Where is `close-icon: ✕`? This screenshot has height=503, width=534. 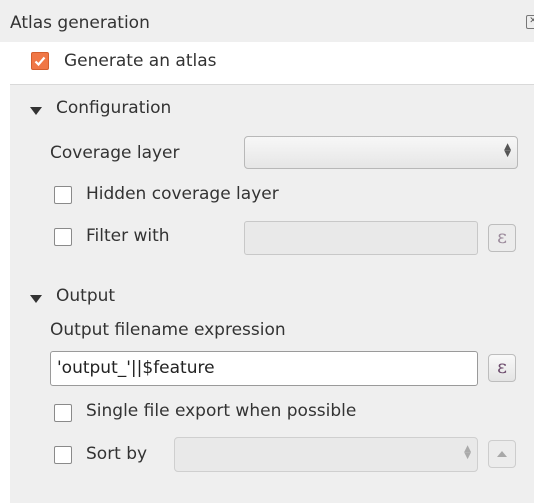 close-icon: ✕ is located at coordinates (530, 22).